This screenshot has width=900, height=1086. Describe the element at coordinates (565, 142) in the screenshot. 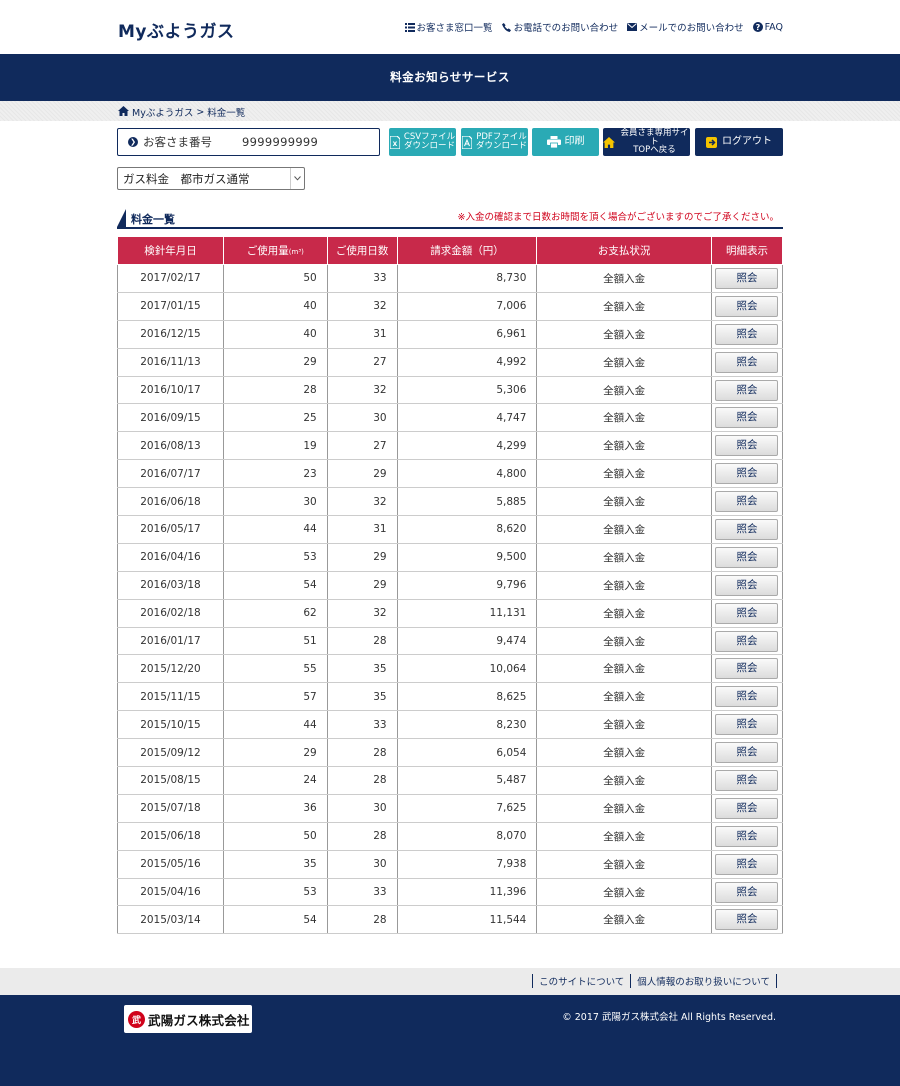

I see `print-button: 印刷` at that location.